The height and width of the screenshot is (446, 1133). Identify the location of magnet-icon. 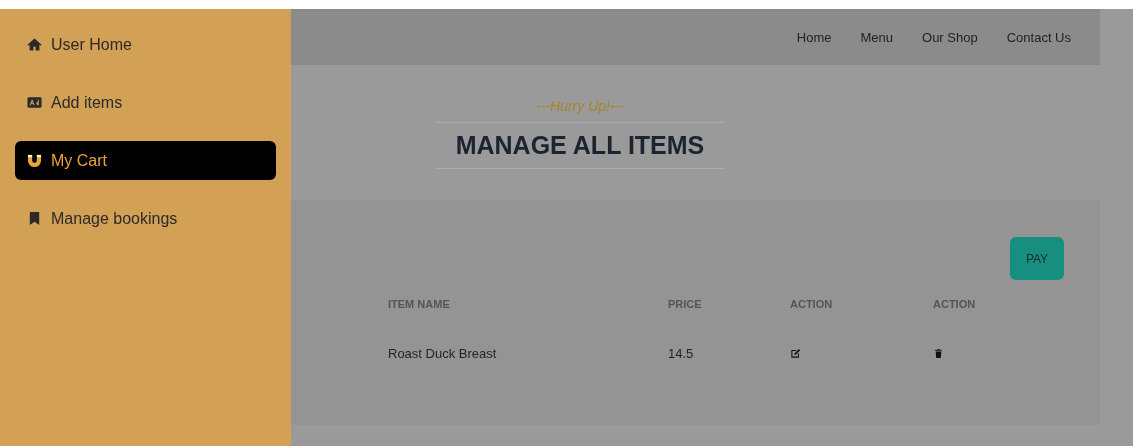
(34, 160).